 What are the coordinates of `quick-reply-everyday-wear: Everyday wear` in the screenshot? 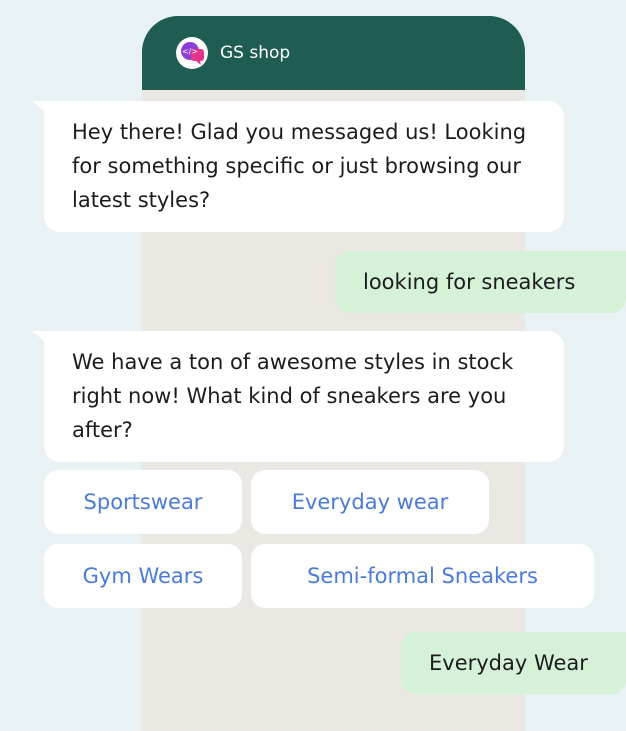 It's located at (370, 502).